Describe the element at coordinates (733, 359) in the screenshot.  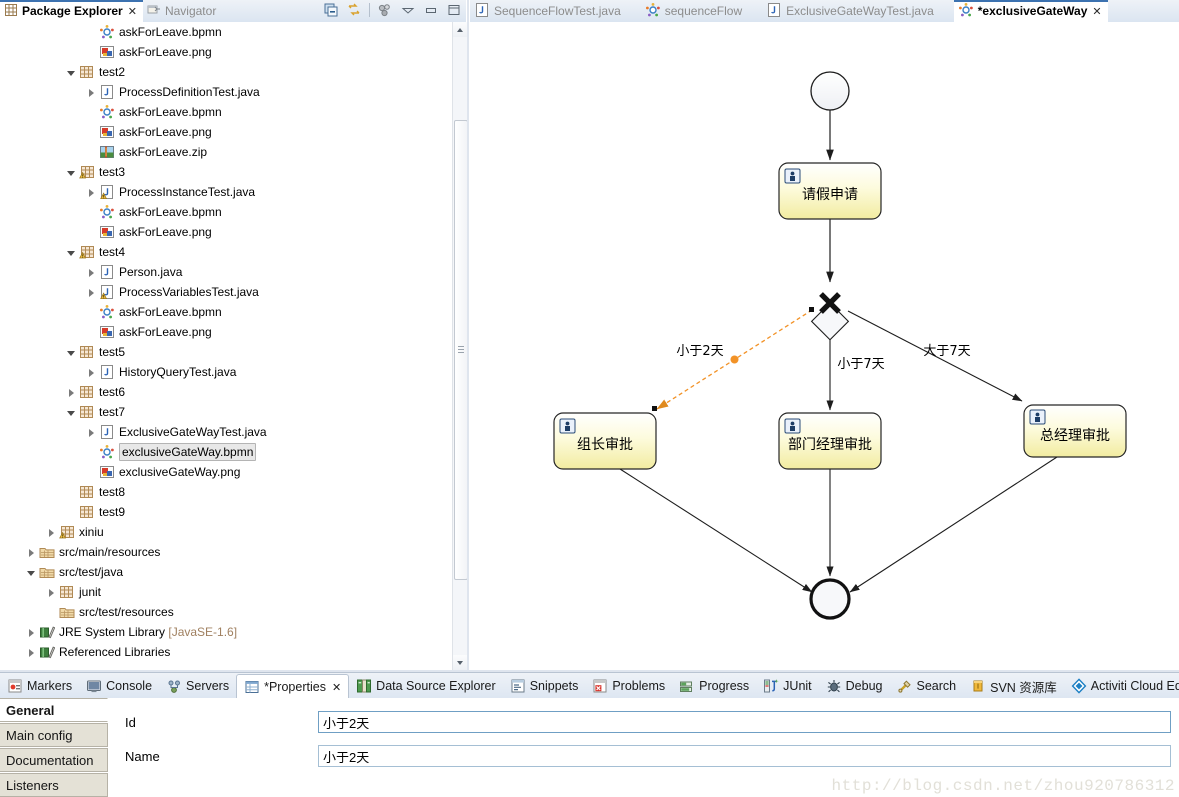
I see `flow-gateway-to-task2-selected` at that location.